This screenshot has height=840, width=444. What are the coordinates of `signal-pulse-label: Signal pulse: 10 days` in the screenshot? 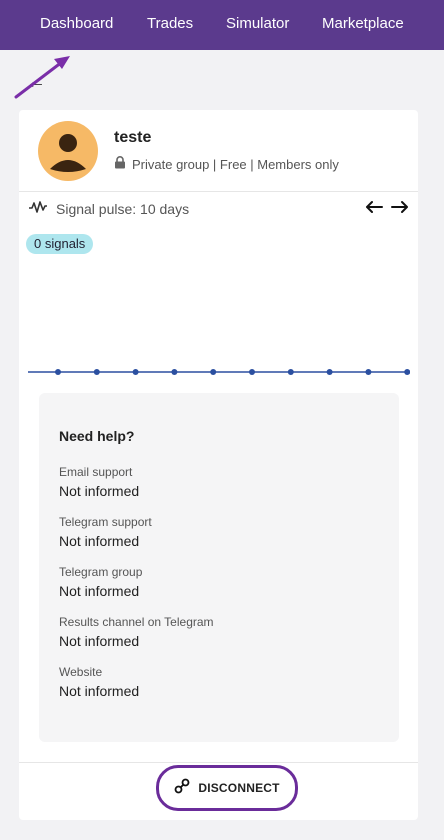 It's located at (123, 209).